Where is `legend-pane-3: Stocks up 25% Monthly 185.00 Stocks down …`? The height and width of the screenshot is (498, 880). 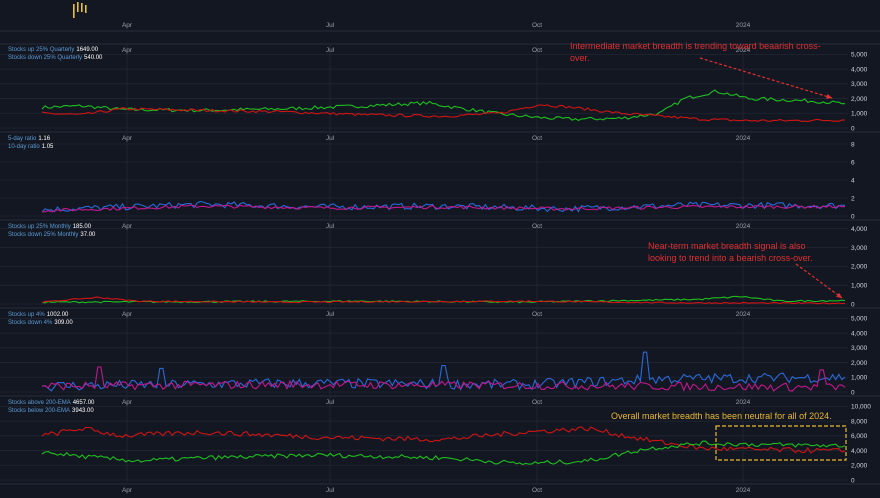 legend-pane-3: Stocks up 25% Monthly 185.00 Stocks down … is located at coordinates (51, 231).